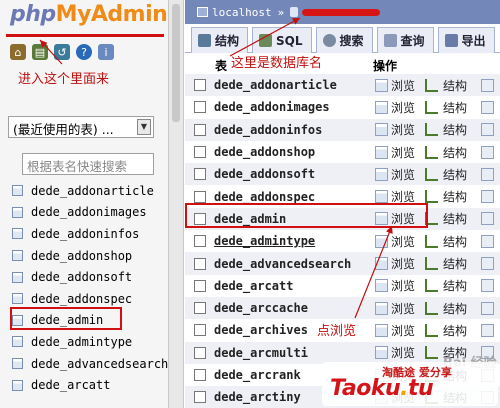 This screenshot has height=408, width=500. What do you see at coordinates (90, 277) in the screenshot?
I see `left-table-item: dede_addonsoft` at bounding box center [90, 277].